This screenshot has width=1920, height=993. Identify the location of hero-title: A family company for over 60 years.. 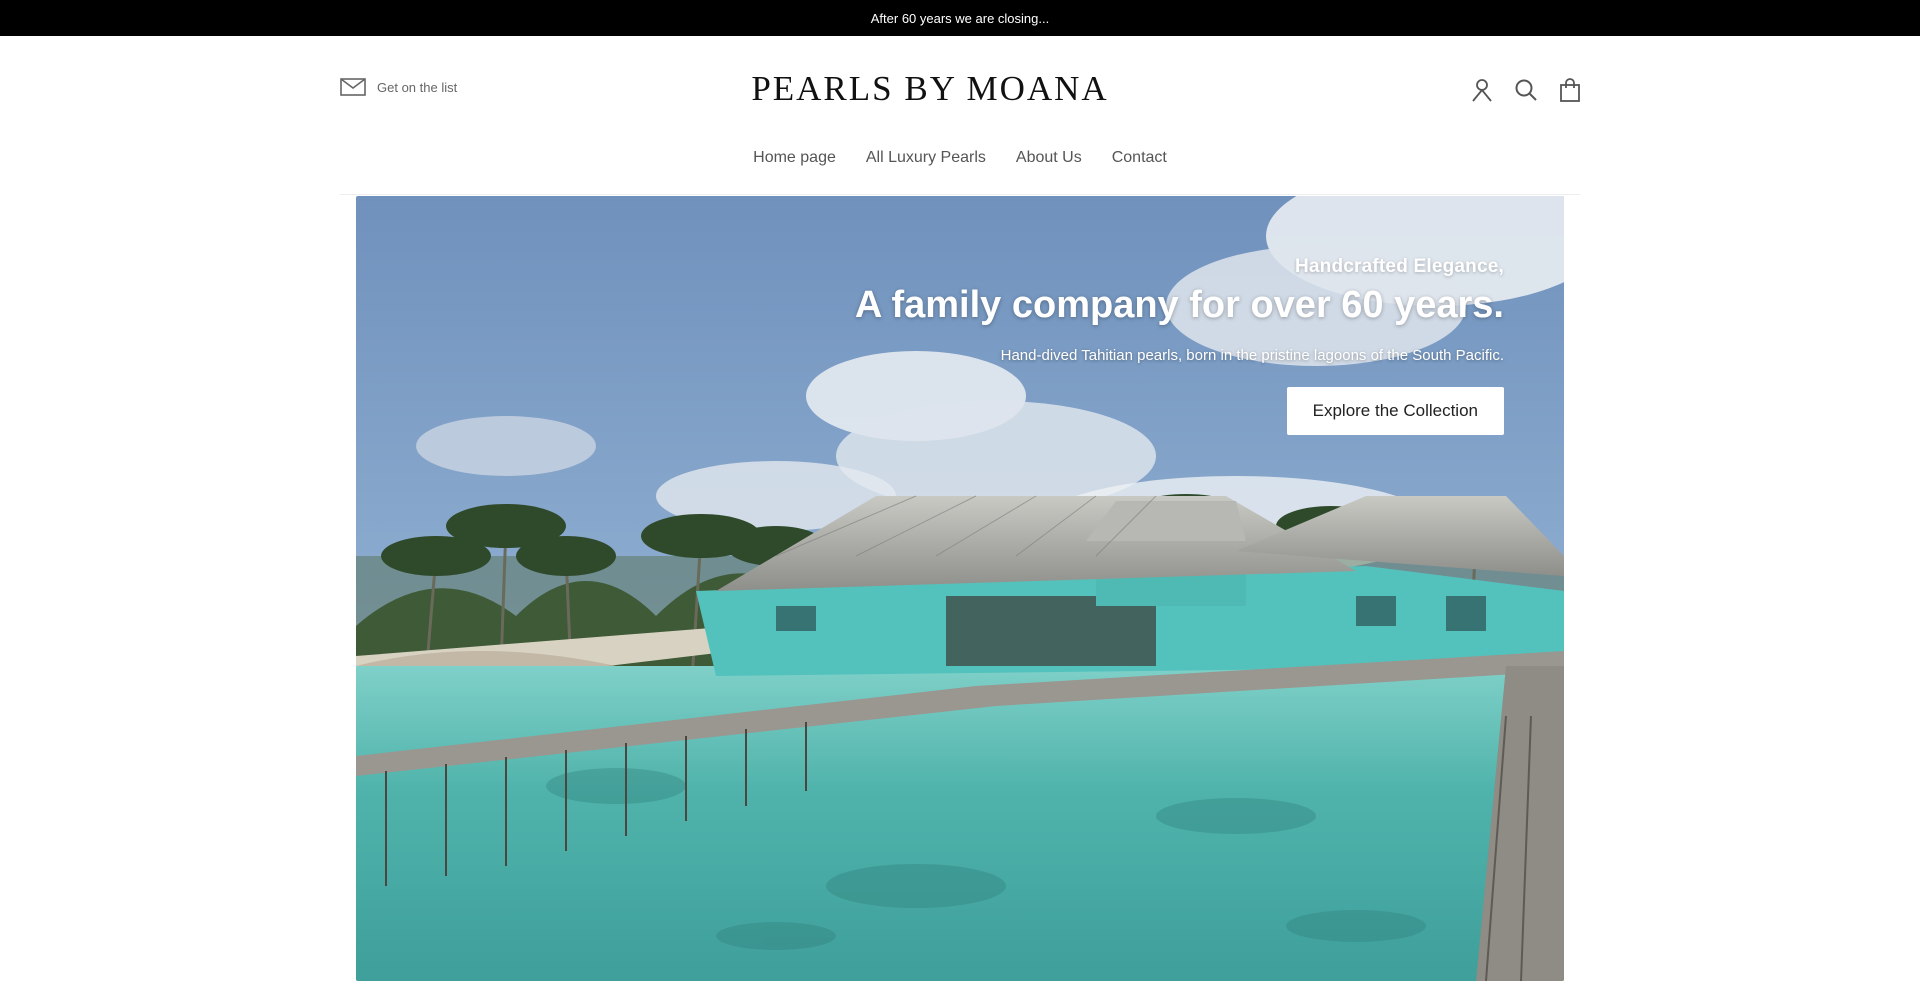
(1179, 305).